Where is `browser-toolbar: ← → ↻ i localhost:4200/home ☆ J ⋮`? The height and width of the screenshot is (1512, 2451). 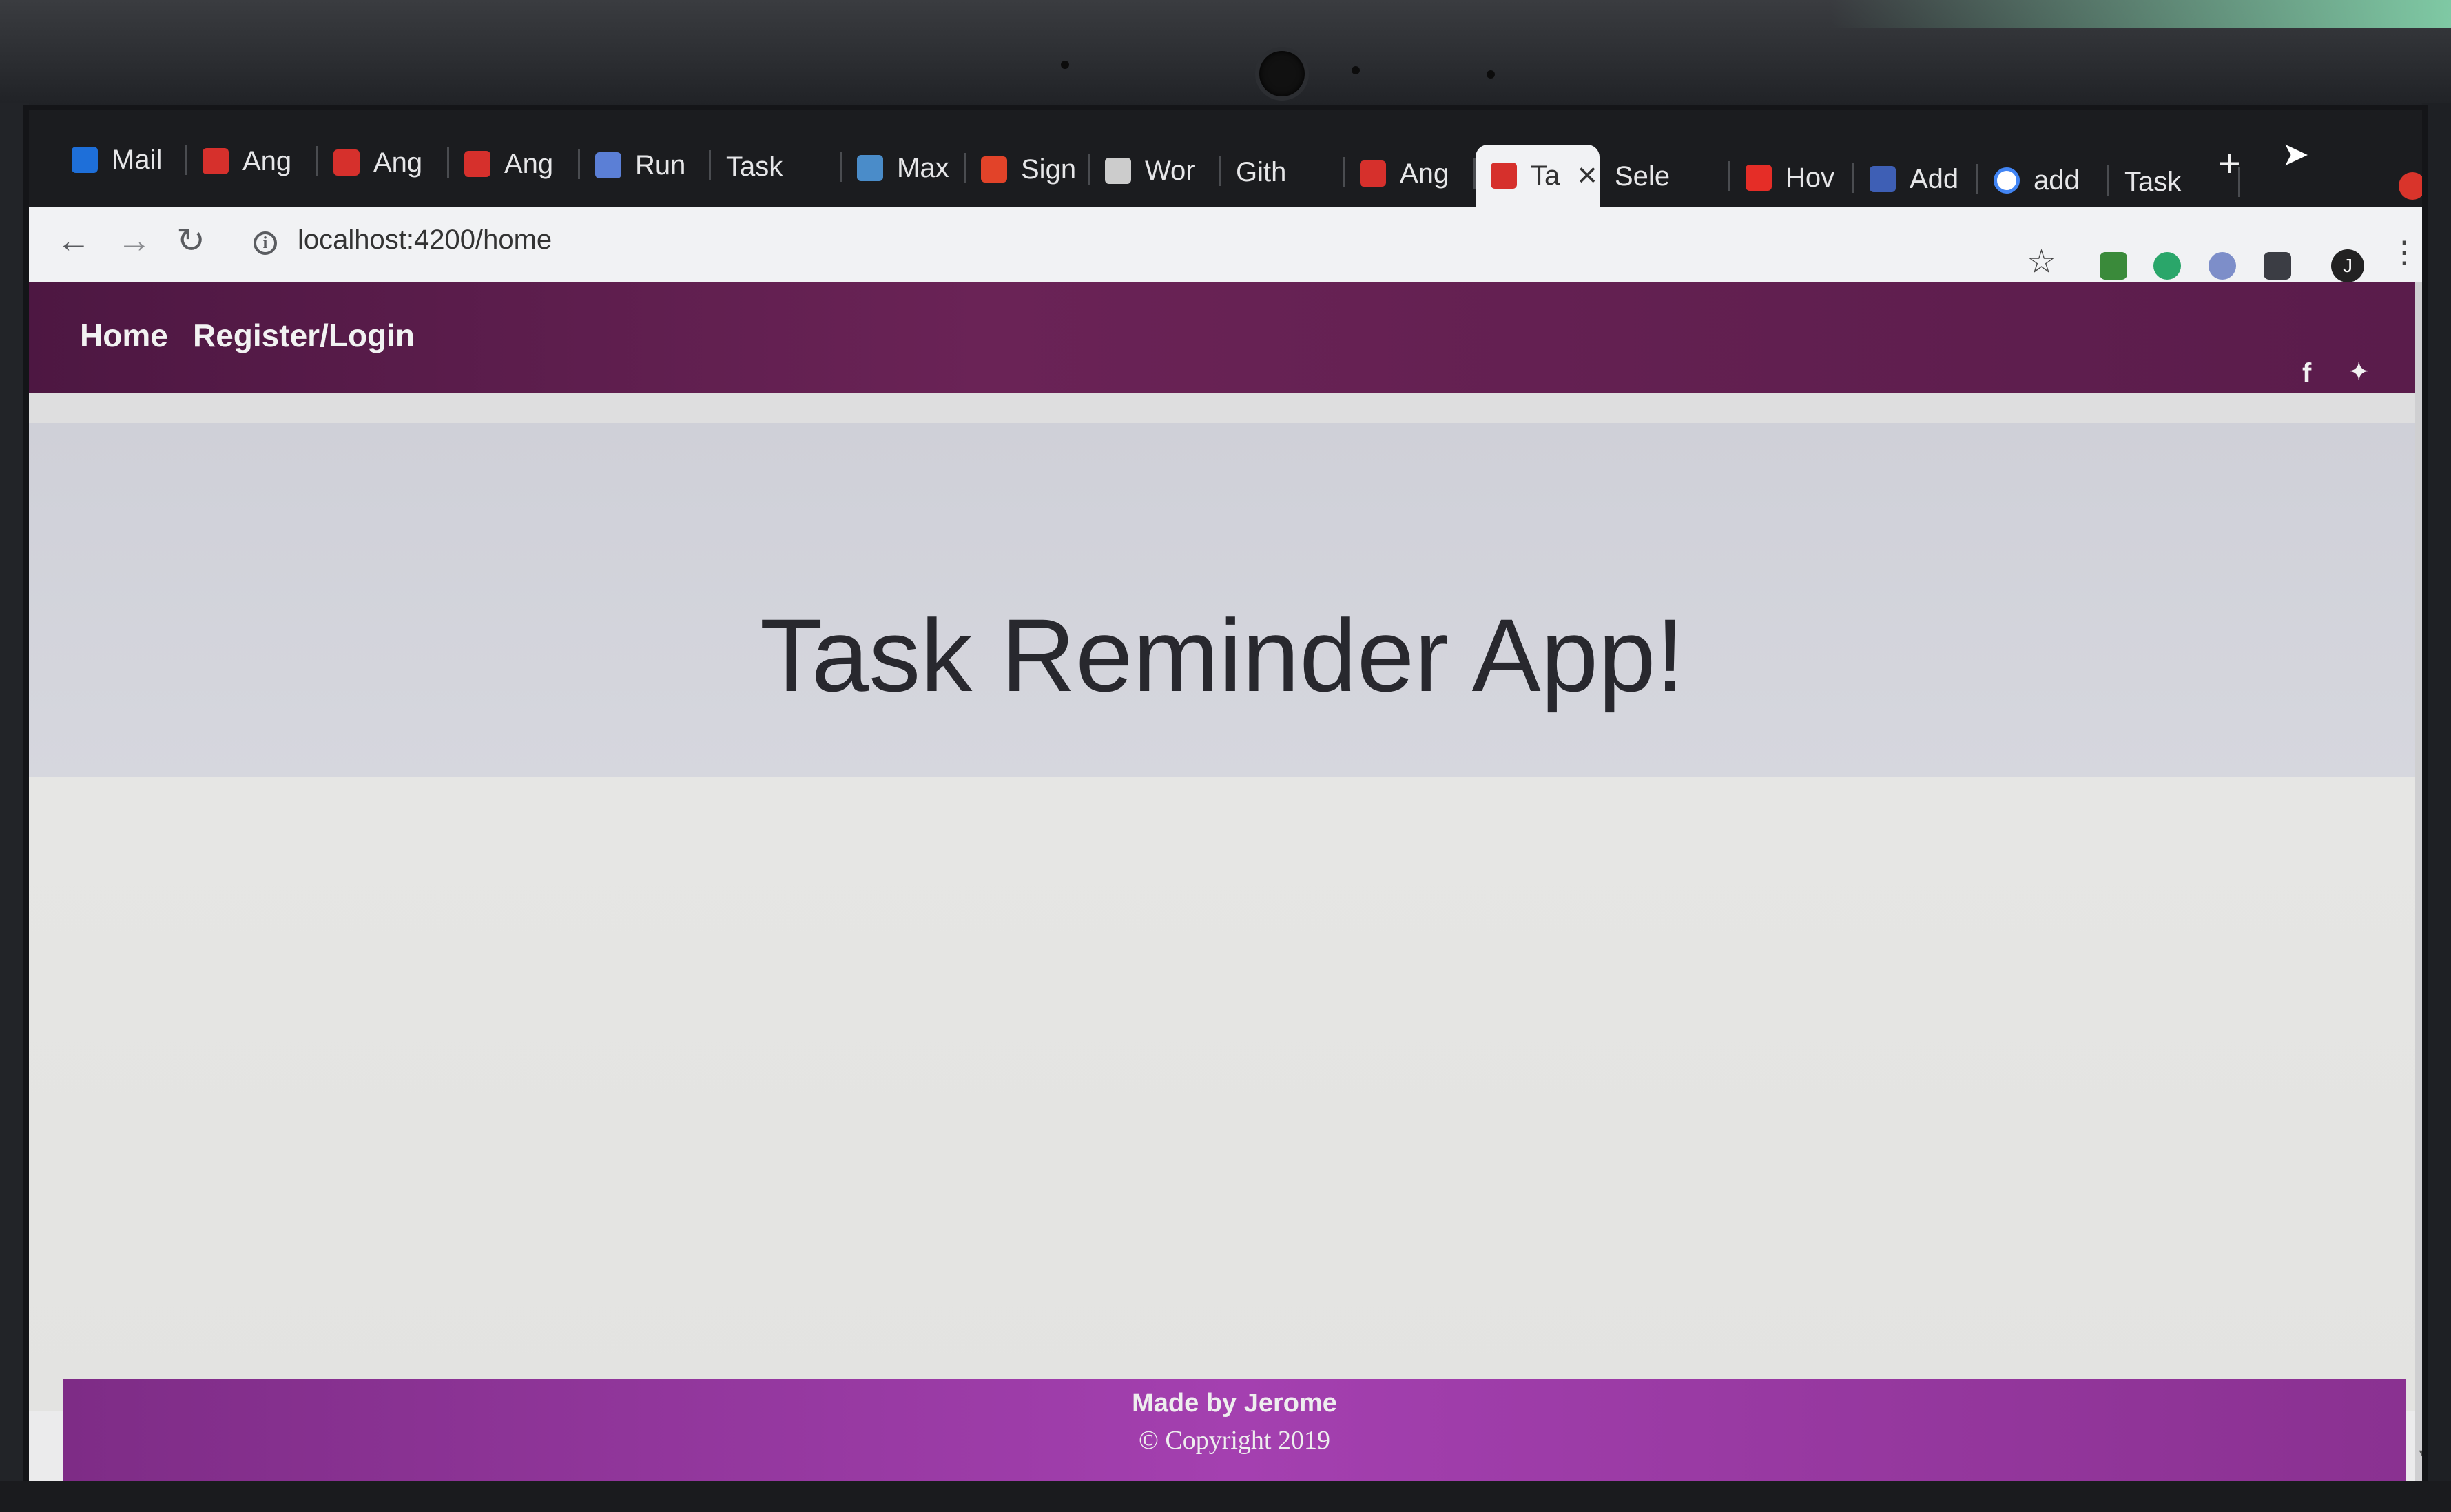 browser-toolbar: ← → ↻ i localhost:4200/home ☆ J ⋮ is located at coordinates (1225, 245).